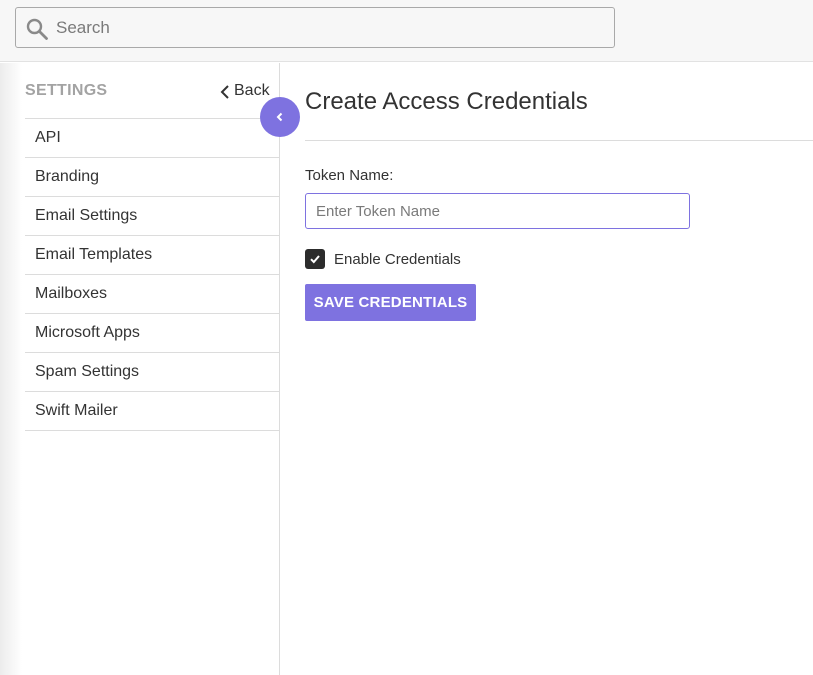  I want to click on sidebar-title: SETTINGS, so click(66, 90).